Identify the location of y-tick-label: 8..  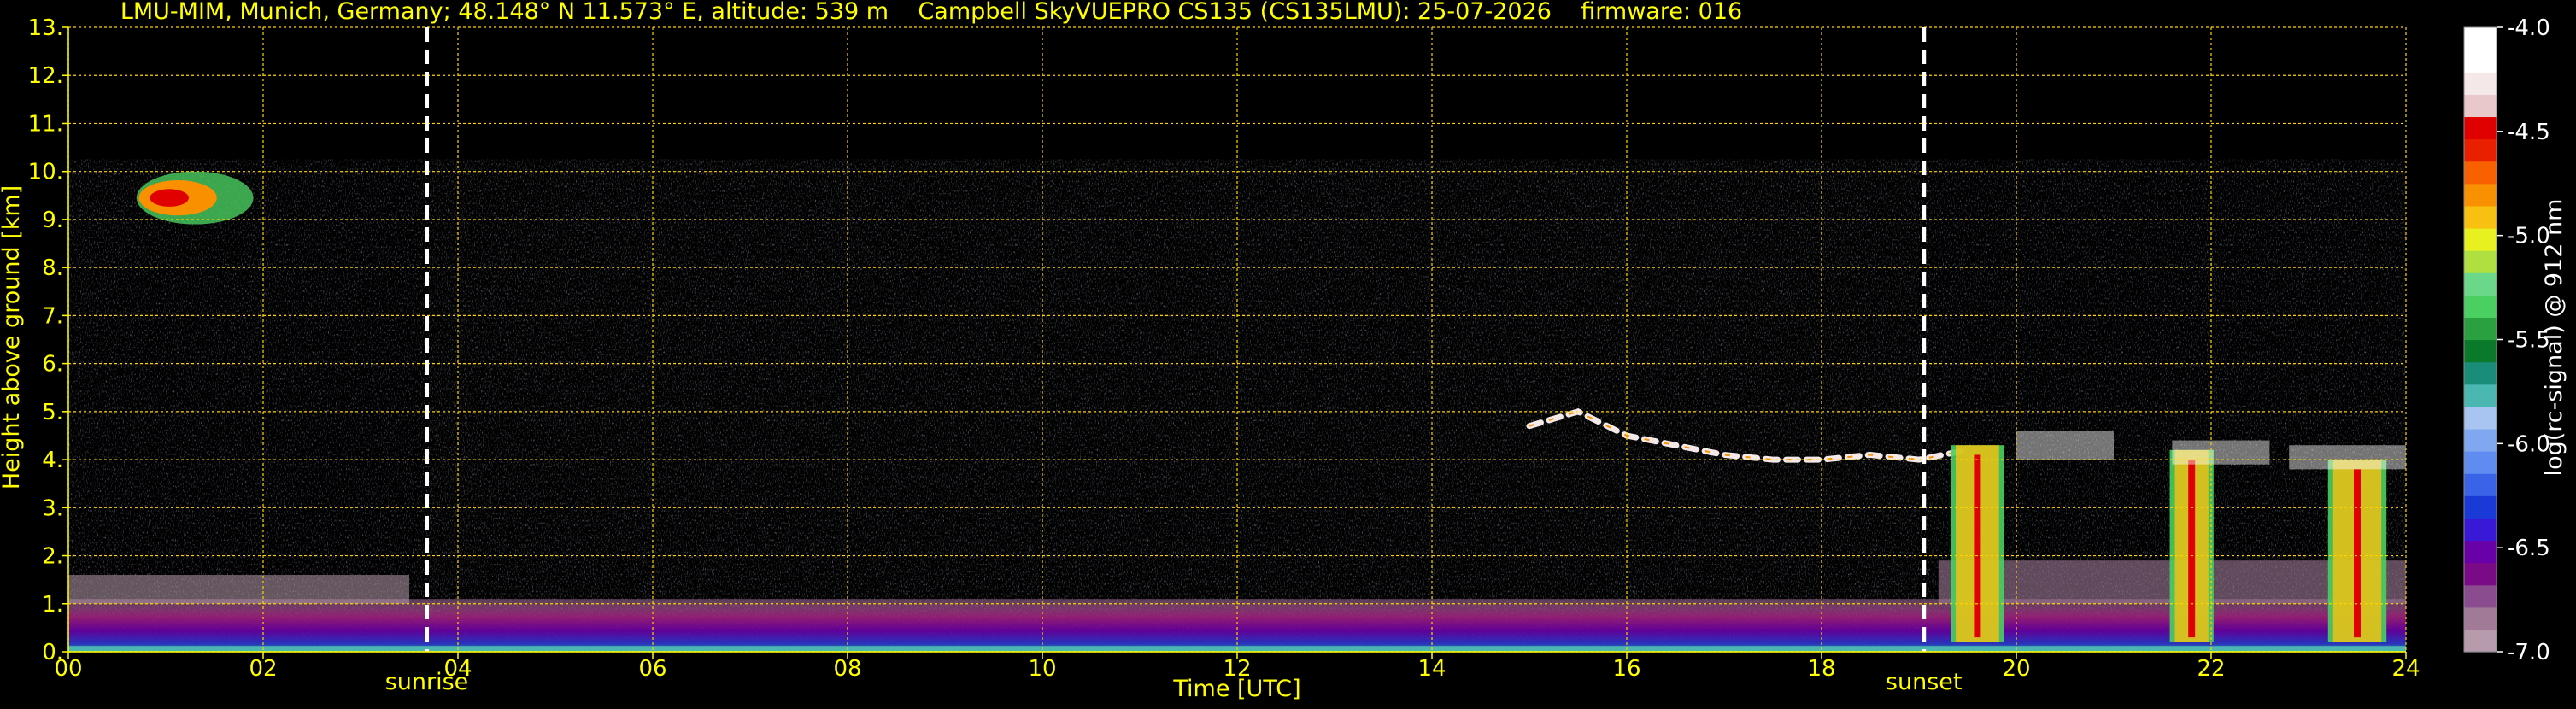
(52, 268).